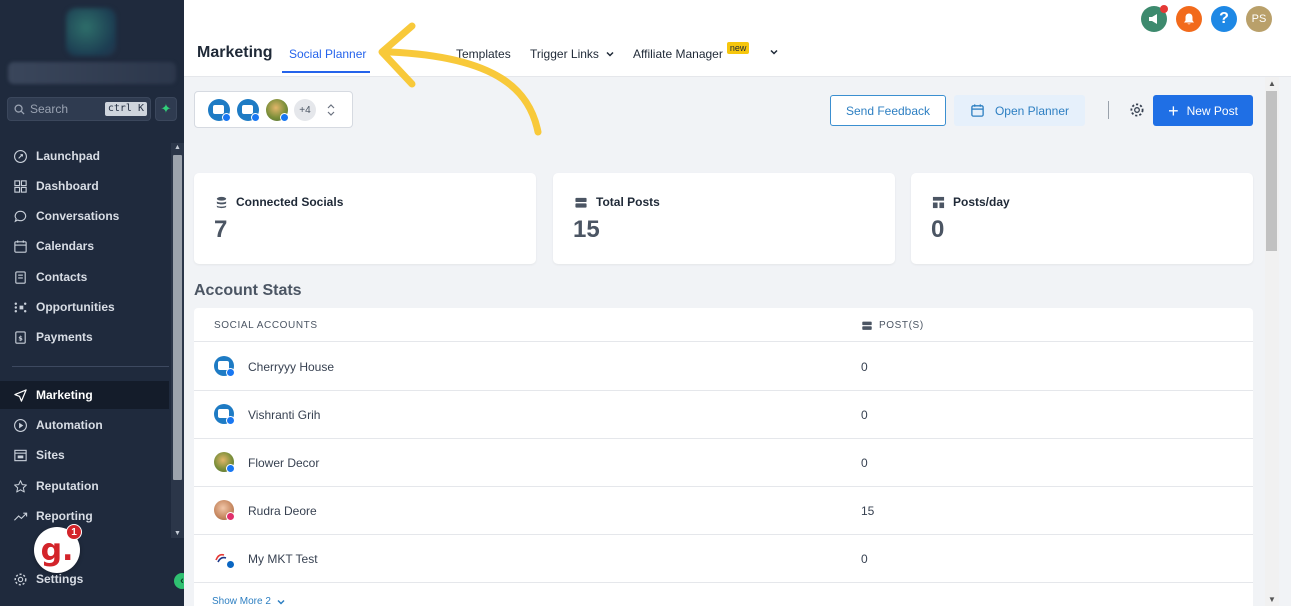 The height and width of the screenshot is (606, 1291). Describe the element at coordinates (20, 307) in the screenshot. I see `filter-icon` at that location.